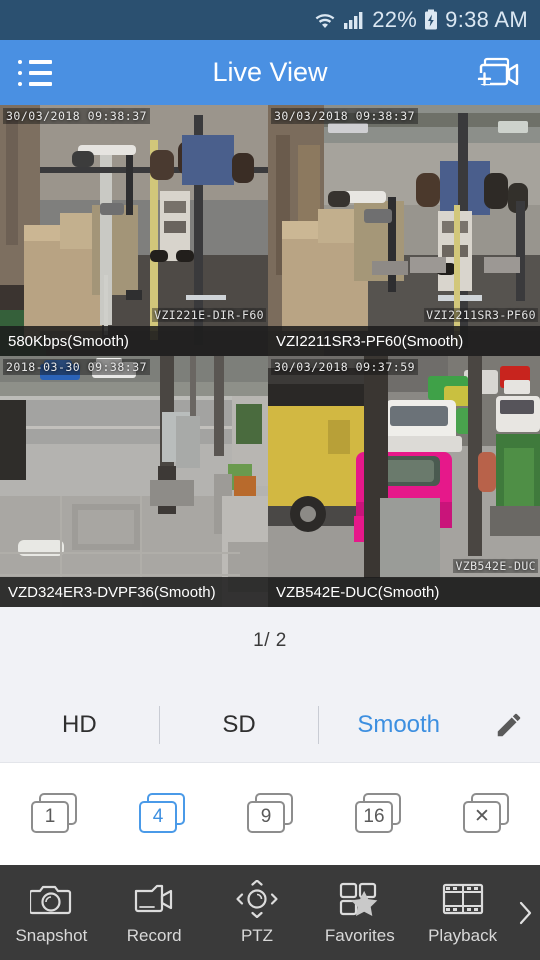 Image resolution: width=540 pixels, height=960 pixels. I want to click on wifi-icon, so click(325, 20).